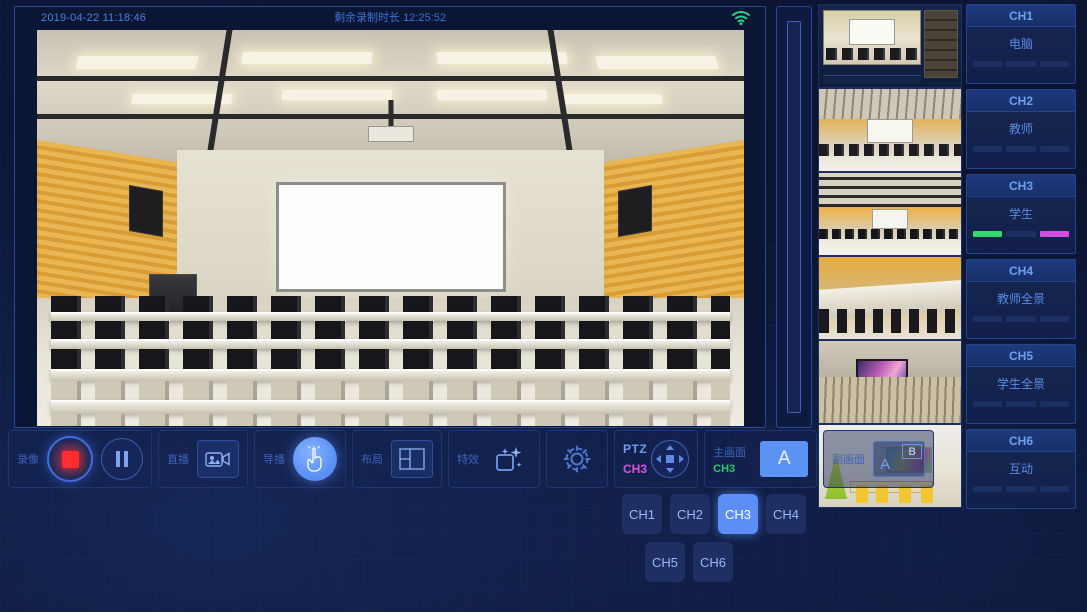  Describe the element at coordinates (1021, 356) in the screenshot. I see `channel-card-id: CH5` at that location.